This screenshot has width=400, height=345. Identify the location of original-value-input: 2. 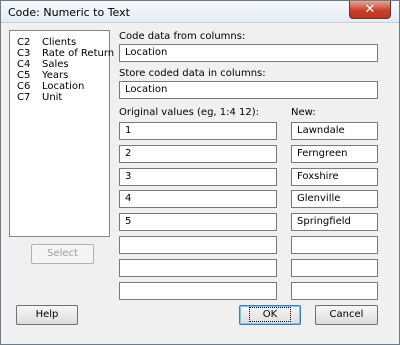
(198, 153).